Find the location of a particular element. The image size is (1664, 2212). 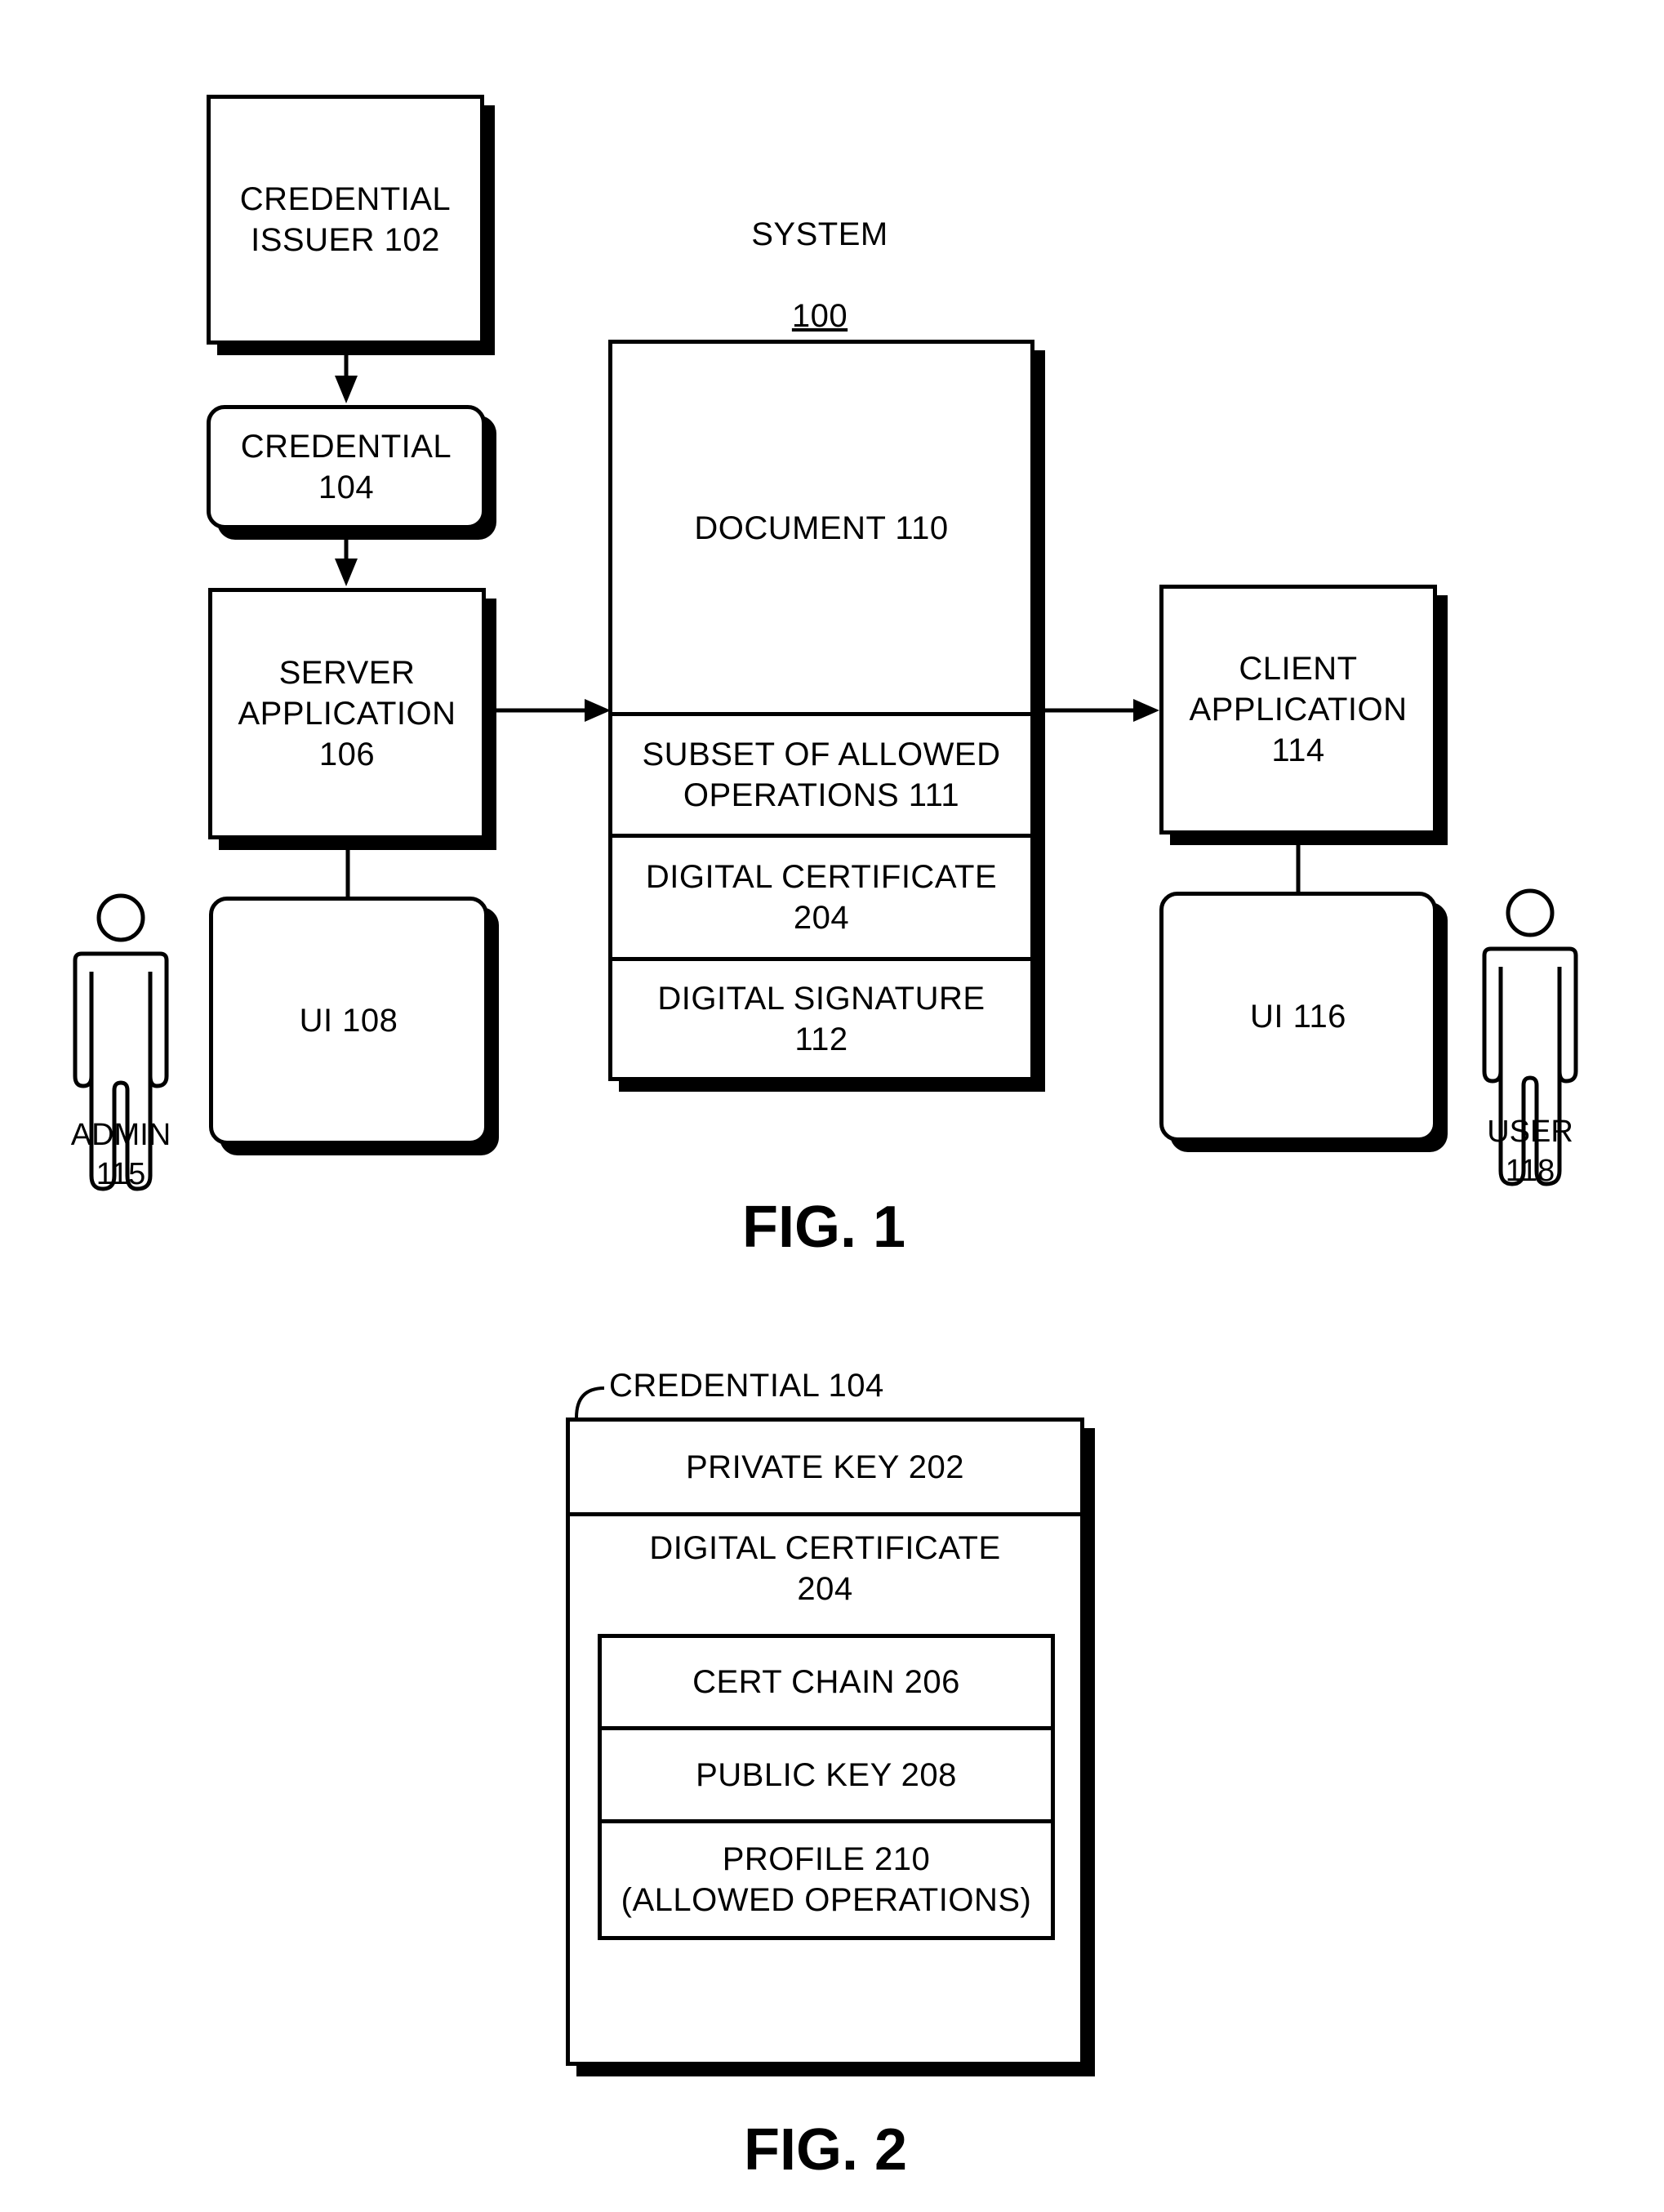

document-title-section: DOCUMENT 110 is located at coordinates (821, 530).